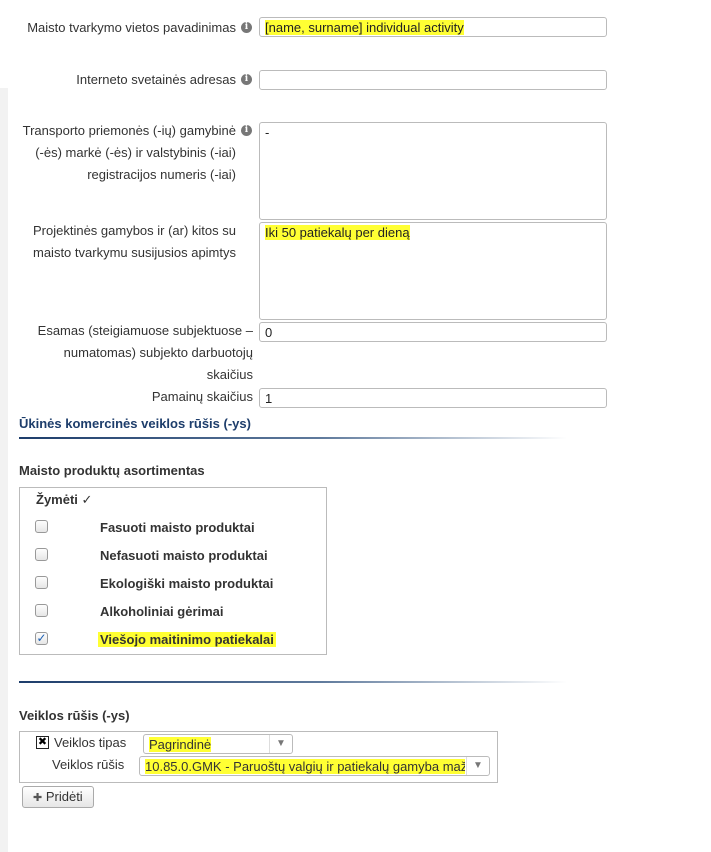 The height and width of the screenshot is (852, 711). I want to click on website-label: Interneto svetainės adresas, so click(156, 79).